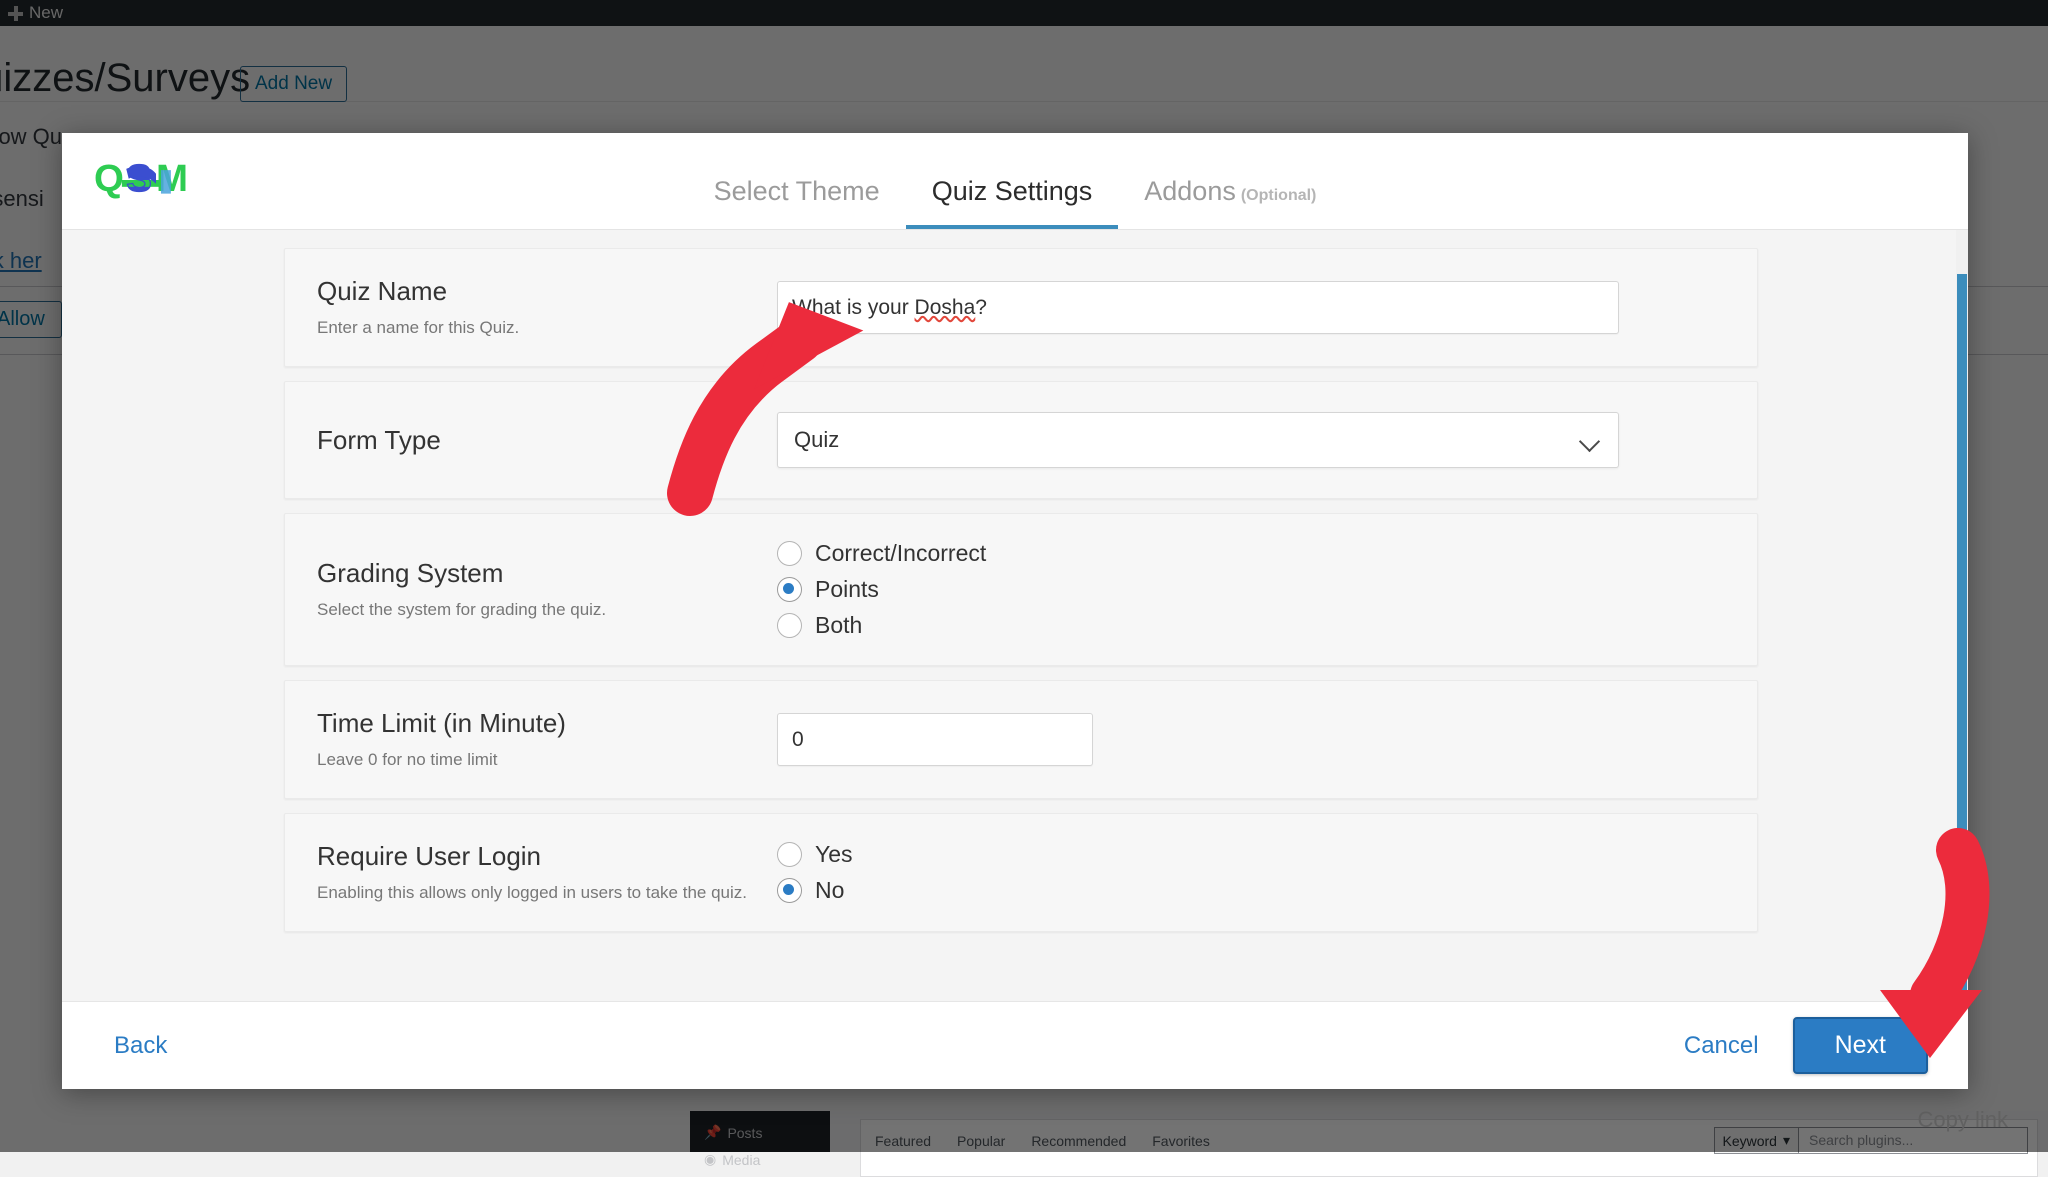  I want to click on tab-addons-optional-label: (Optional), so click(1279, 195).